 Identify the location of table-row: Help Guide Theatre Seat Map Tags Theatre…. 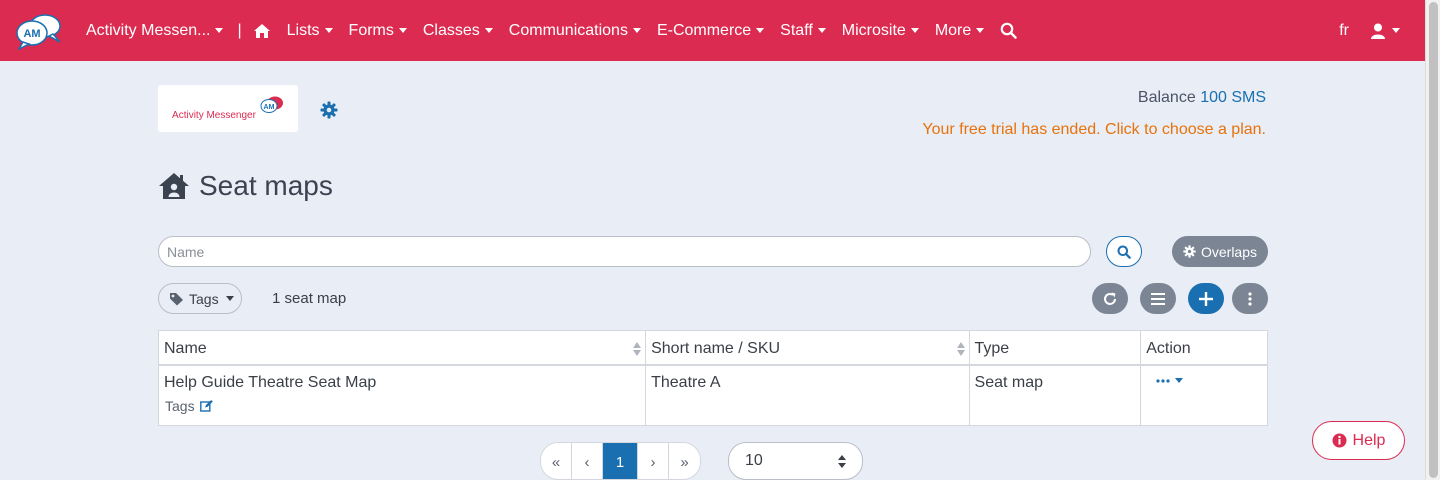
(713, 395).